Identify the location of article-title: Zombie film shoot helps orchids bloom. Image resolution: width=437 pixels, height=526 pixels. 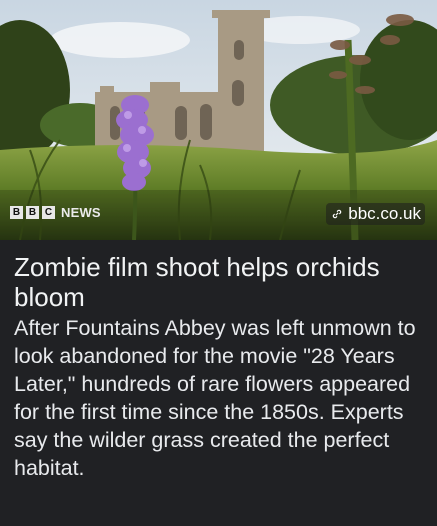
(220, 282).